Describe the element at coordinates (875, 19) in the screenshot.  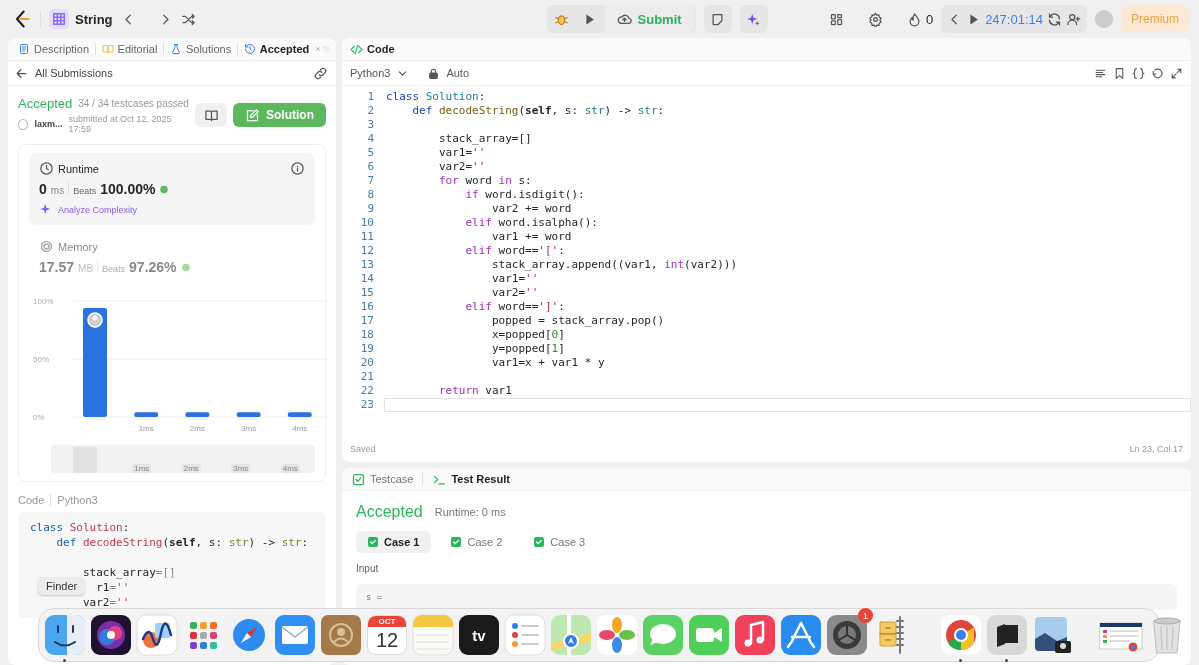
I see `settings-icon` at that location.